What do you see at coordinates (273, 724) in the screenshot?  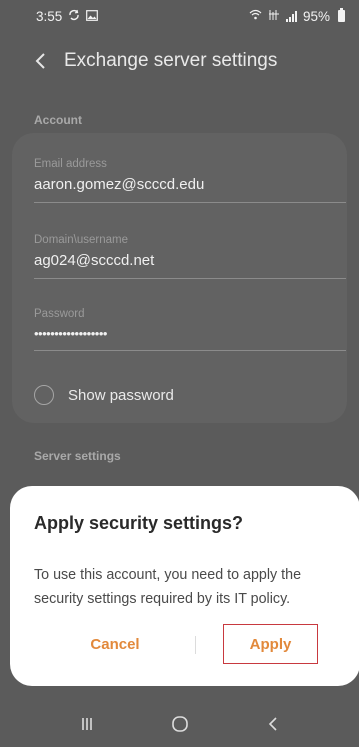 I see `back-icon` at bounding box center [273, 724].